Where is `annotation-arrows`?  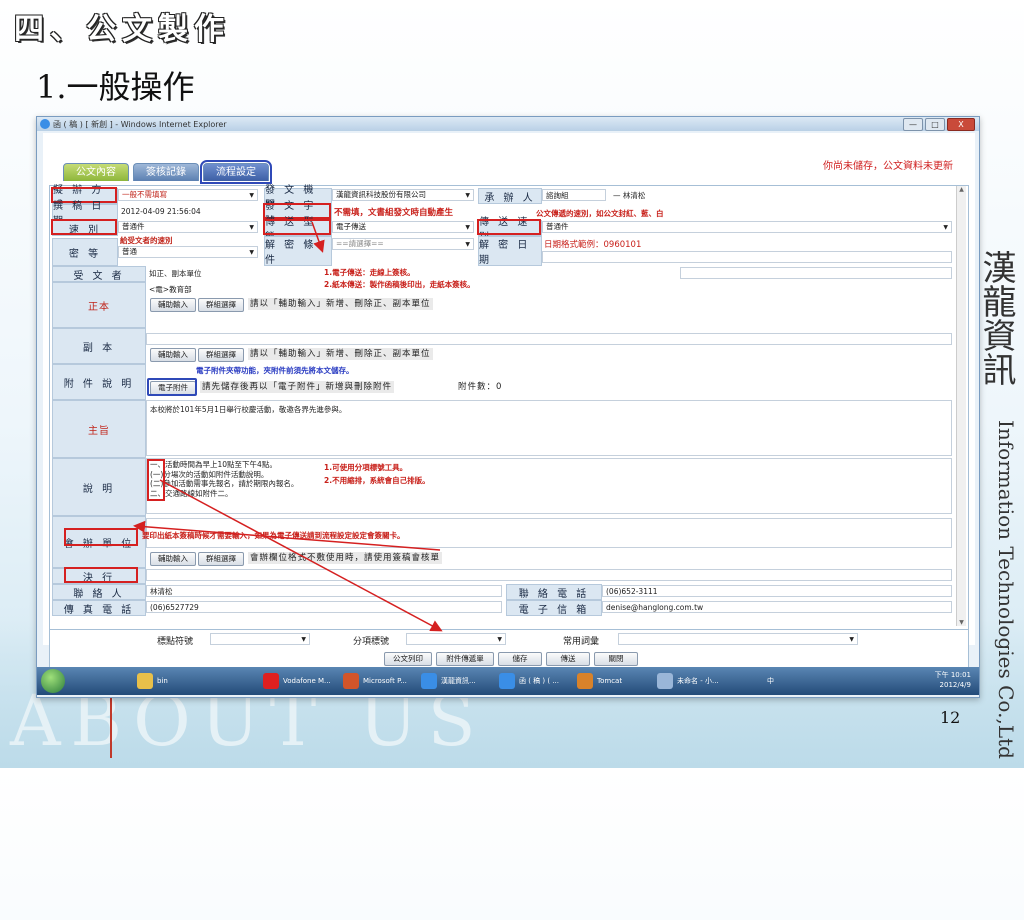
annotation-arrows is located at coordinates (288, 426).